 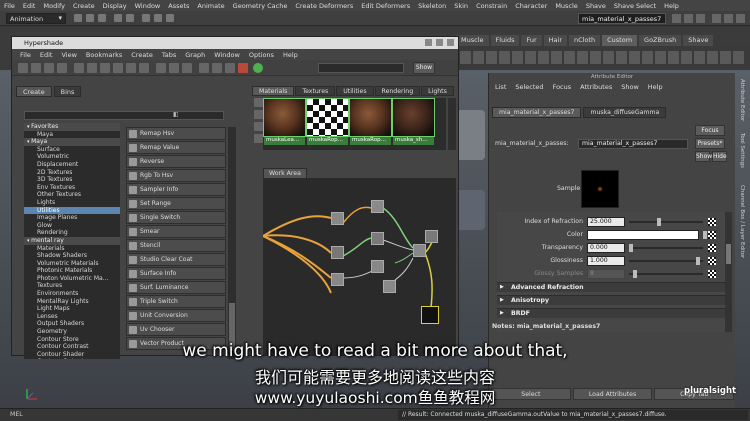 I want to click on node-list-scrollbar, so click(x=232, y=243).